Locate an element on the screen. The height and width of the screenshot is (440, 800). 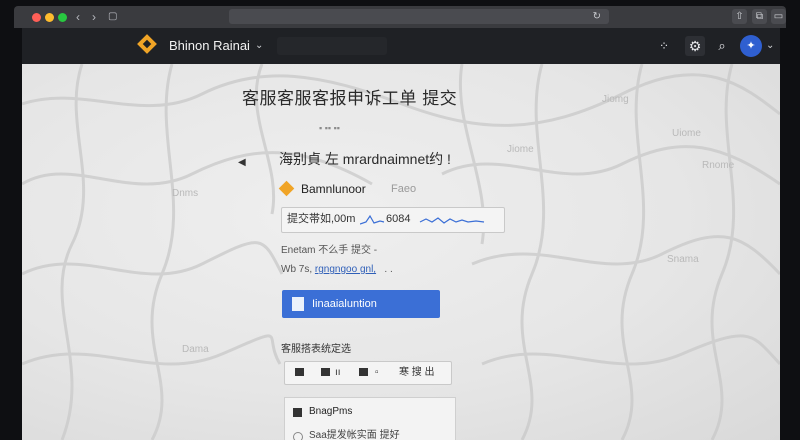
watermark: Dama is located at coordinates (195, 349).